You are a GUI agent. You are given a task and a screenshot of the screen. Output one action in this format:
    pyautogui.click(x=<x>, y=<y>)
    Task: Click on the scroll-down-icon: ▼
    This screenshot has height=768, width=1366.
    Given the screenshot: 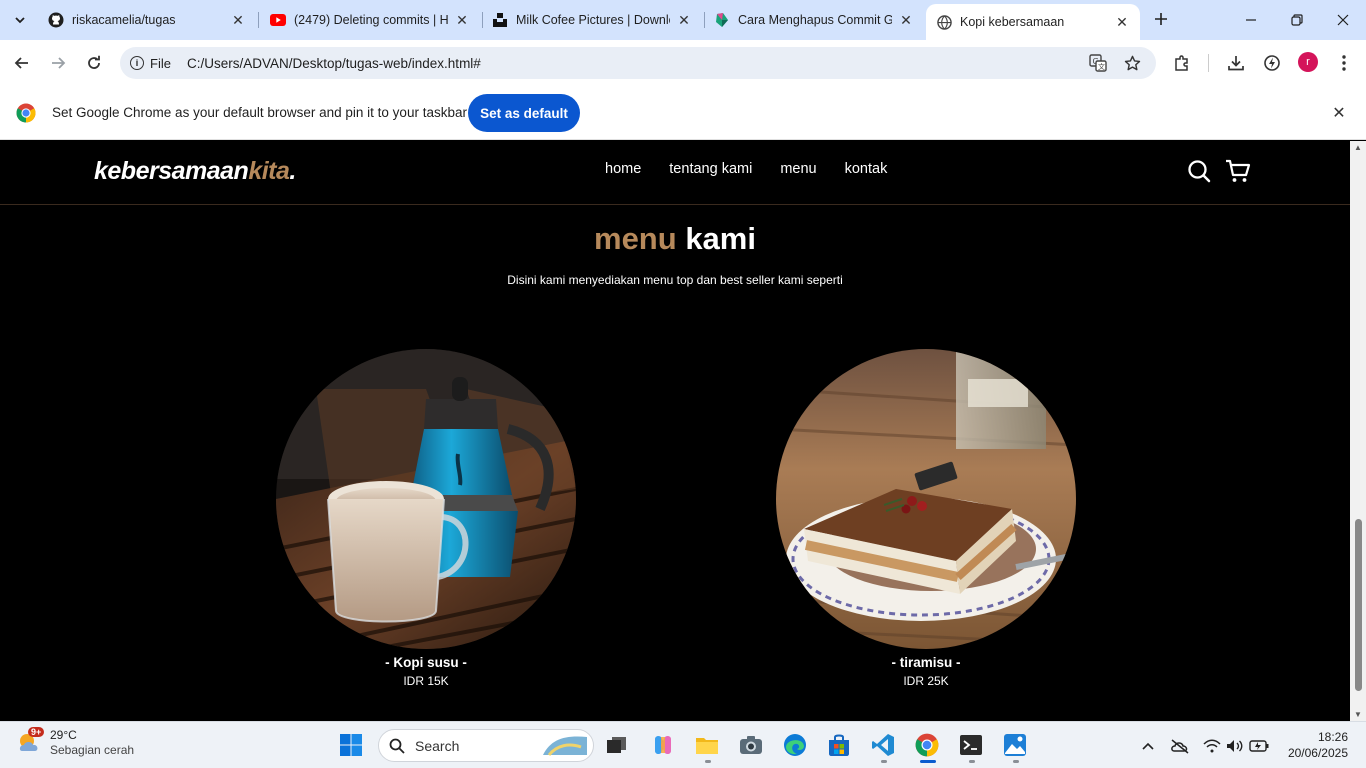 What is the action you would take?
    pyautogui.click(x=1358, y=714)
    